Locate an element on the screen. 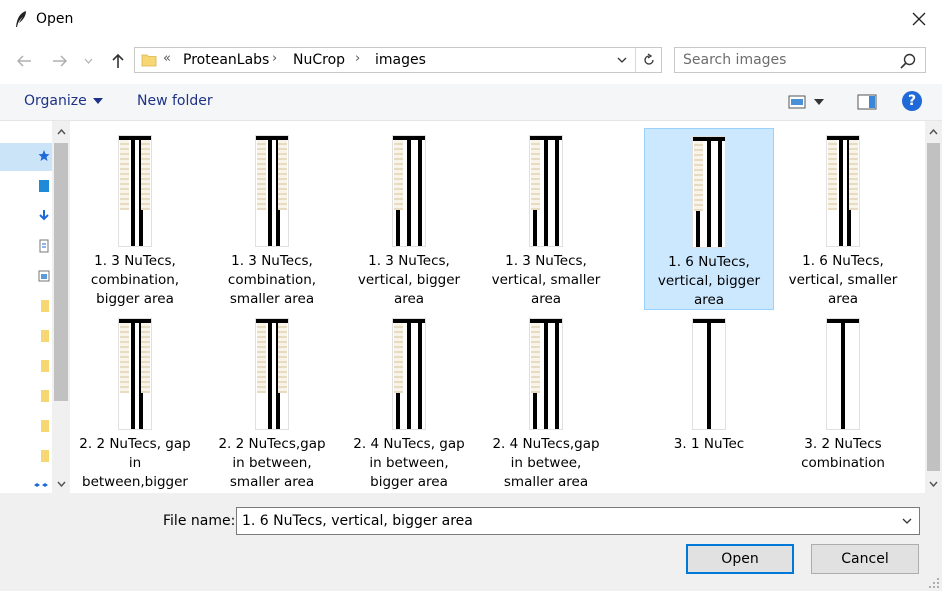  file-name: 2. 2 NuTecs, gap in between,bigger is located at coordinates (135, 463).